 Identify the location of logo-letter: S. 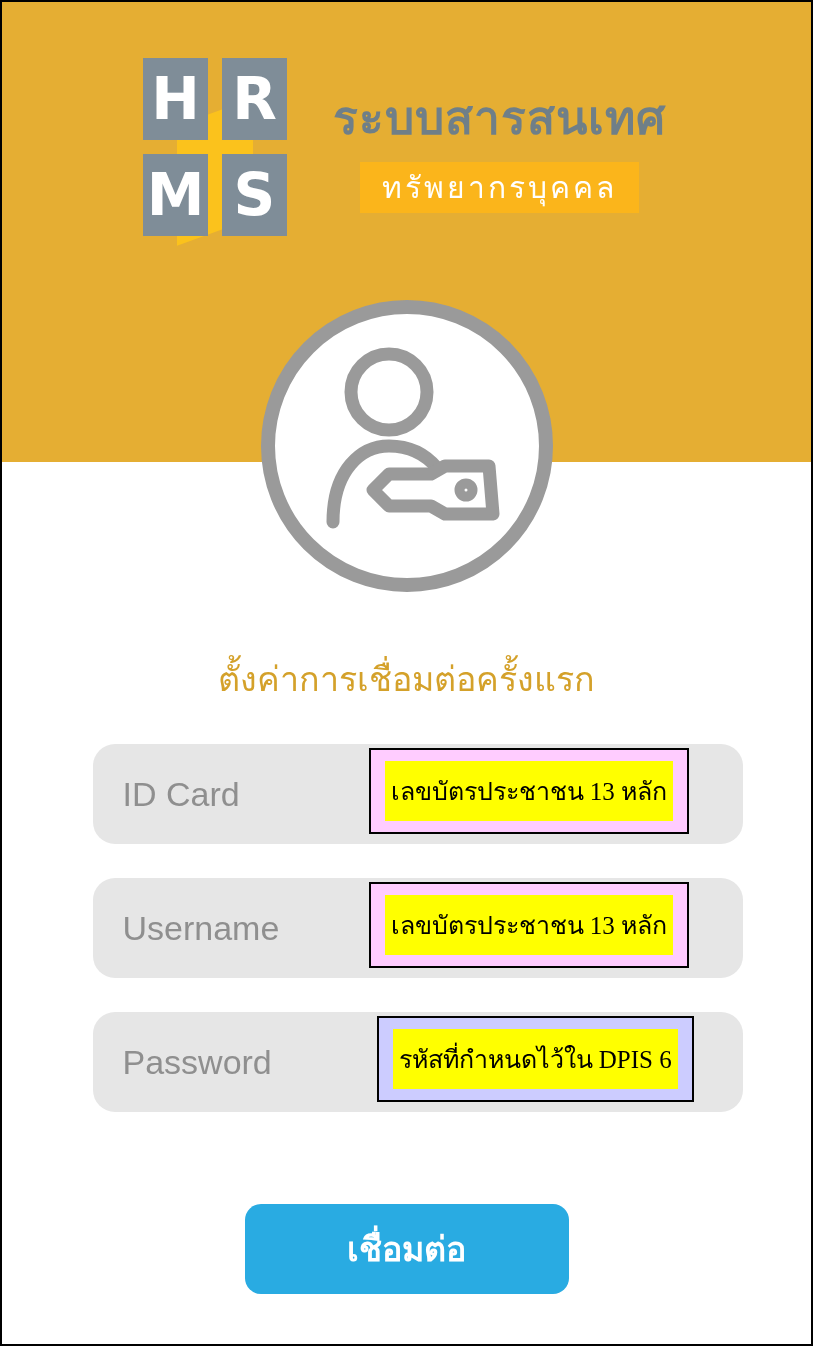
(254, 195).